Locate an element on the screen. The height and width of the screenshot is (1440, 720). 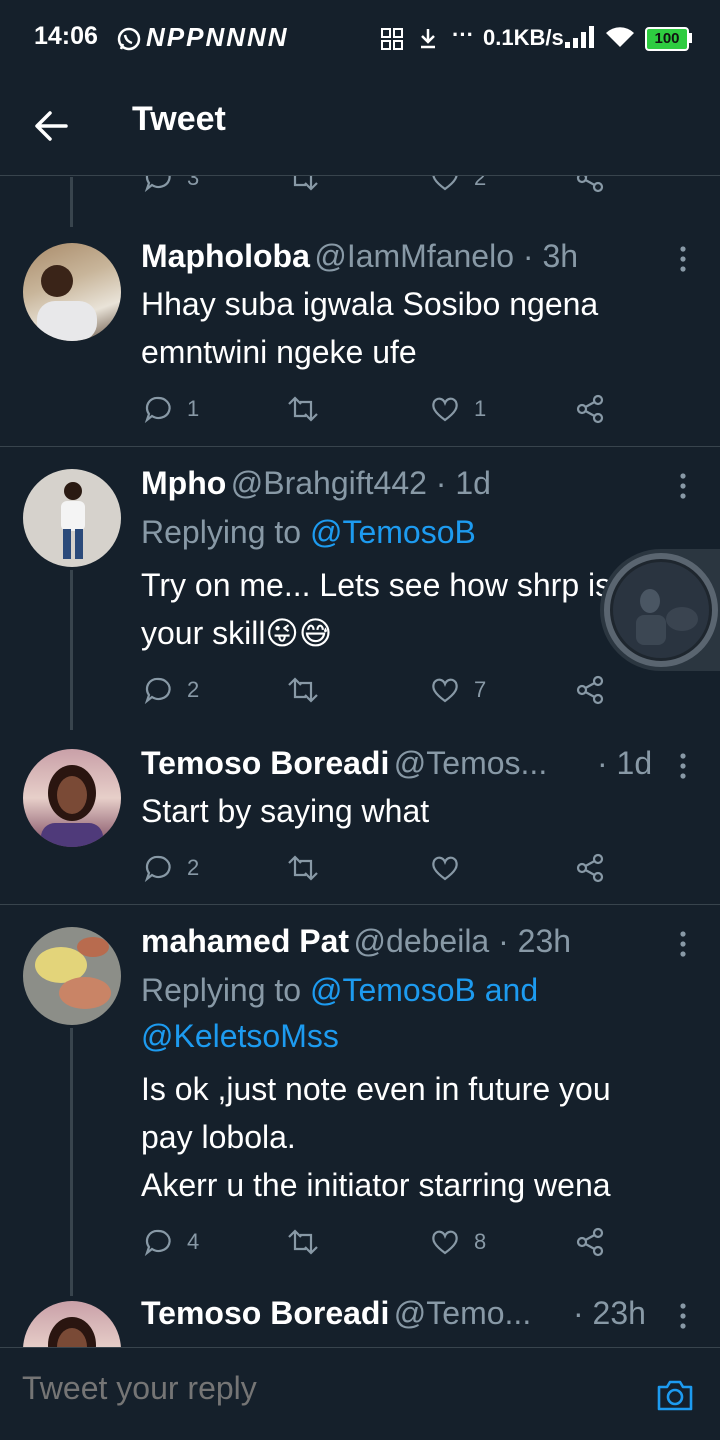
author-name: Mapholoba is located at coordinates (225, 256).